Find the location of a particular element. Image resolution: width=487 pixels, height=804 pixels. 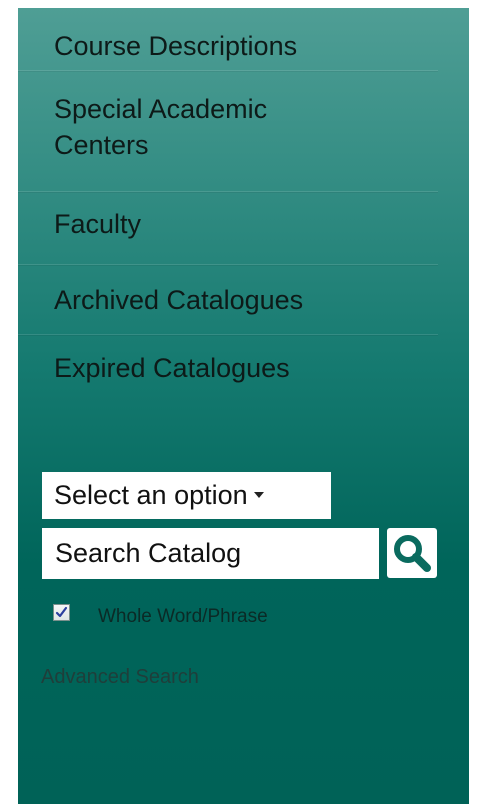

search-button is located at coordinates (412, 553).